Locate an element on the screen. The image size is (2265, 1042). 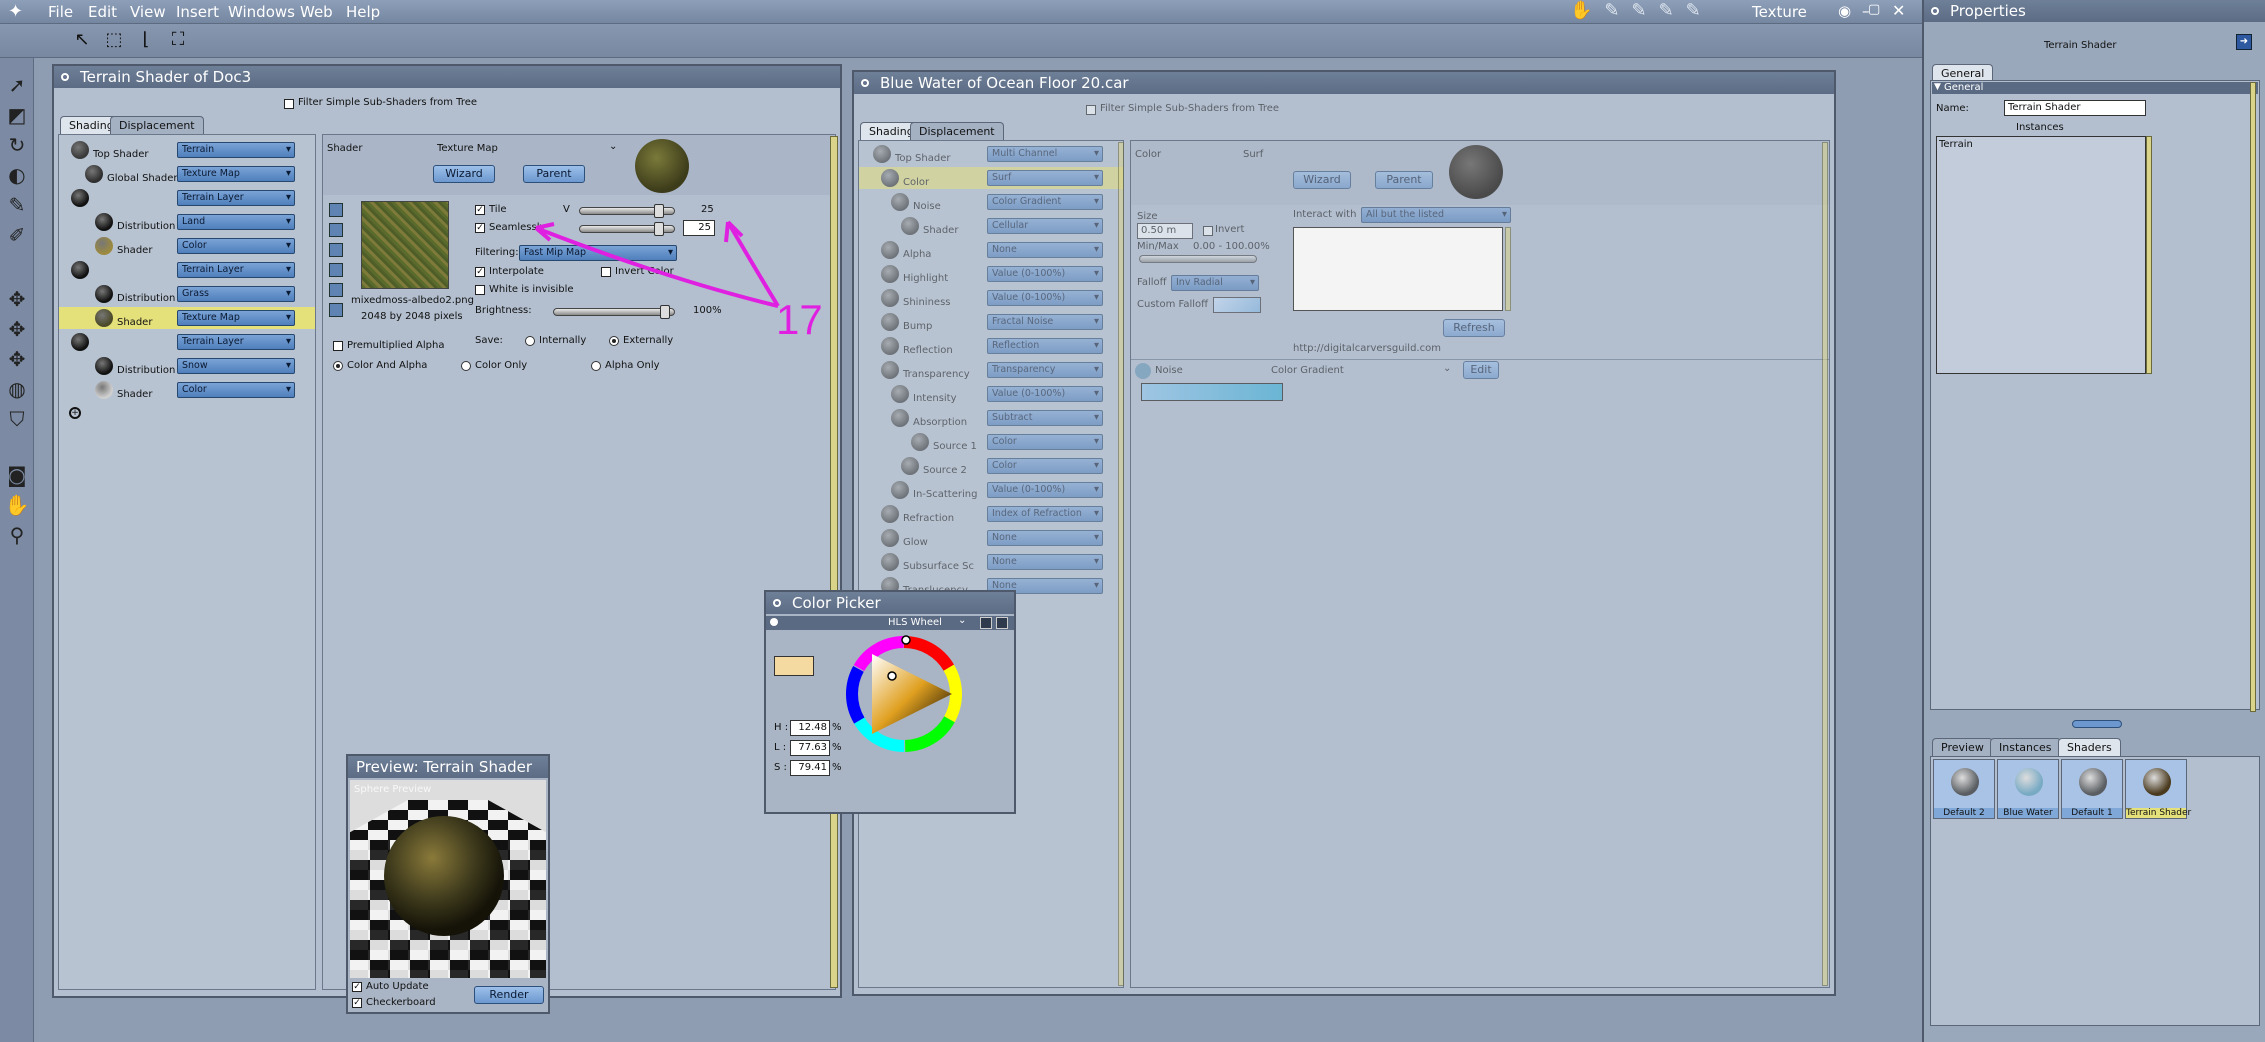
editor-type-chevron-icon: ⌄ is located at coordinates (613, 146).